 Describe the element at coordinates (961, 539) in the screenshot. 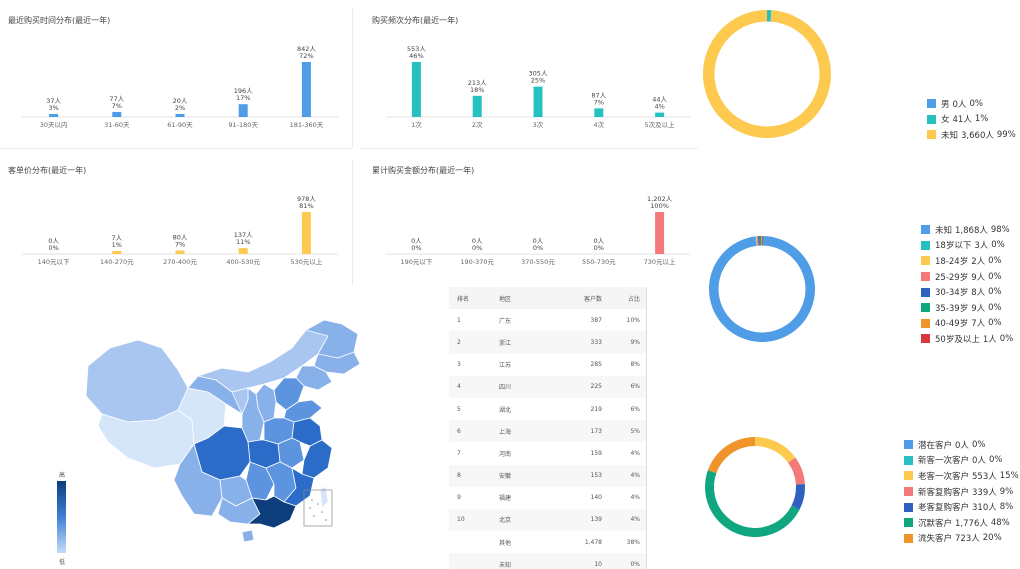

I see `legend-item: 流失客户 723人 20%` at that location.